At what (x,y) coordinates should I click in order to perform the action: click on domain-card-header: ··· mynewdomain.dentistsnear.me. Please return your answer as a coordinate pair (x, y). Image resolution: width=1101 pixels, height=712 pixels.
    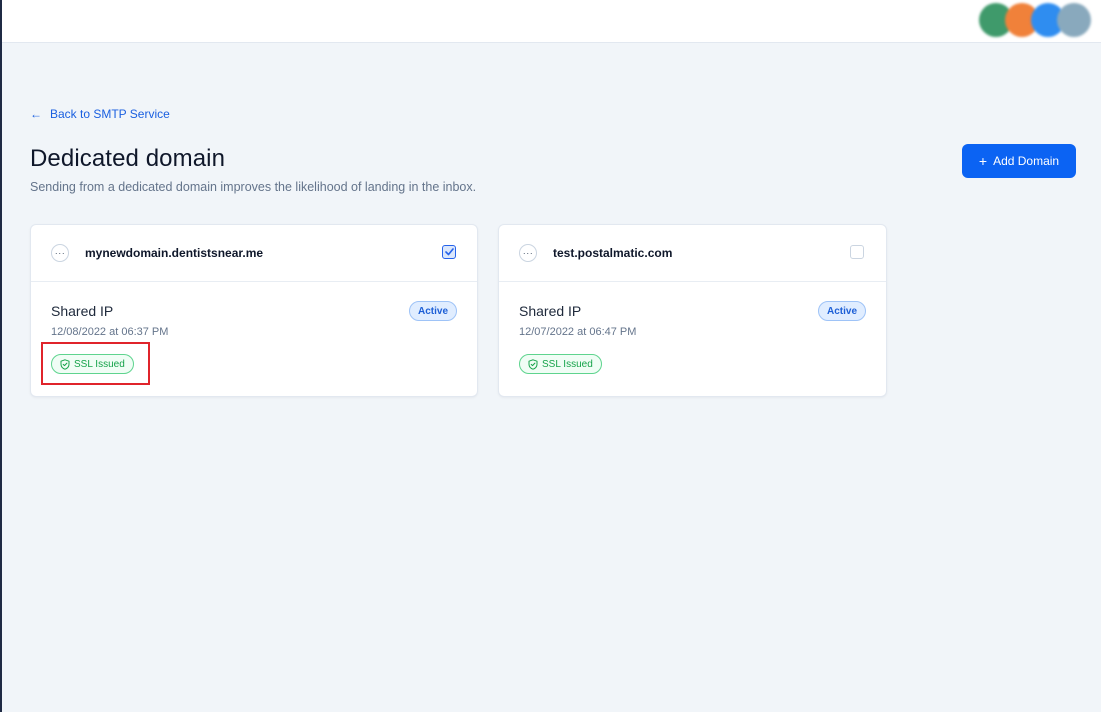
    Looking at the image, I should click on (254, 253).